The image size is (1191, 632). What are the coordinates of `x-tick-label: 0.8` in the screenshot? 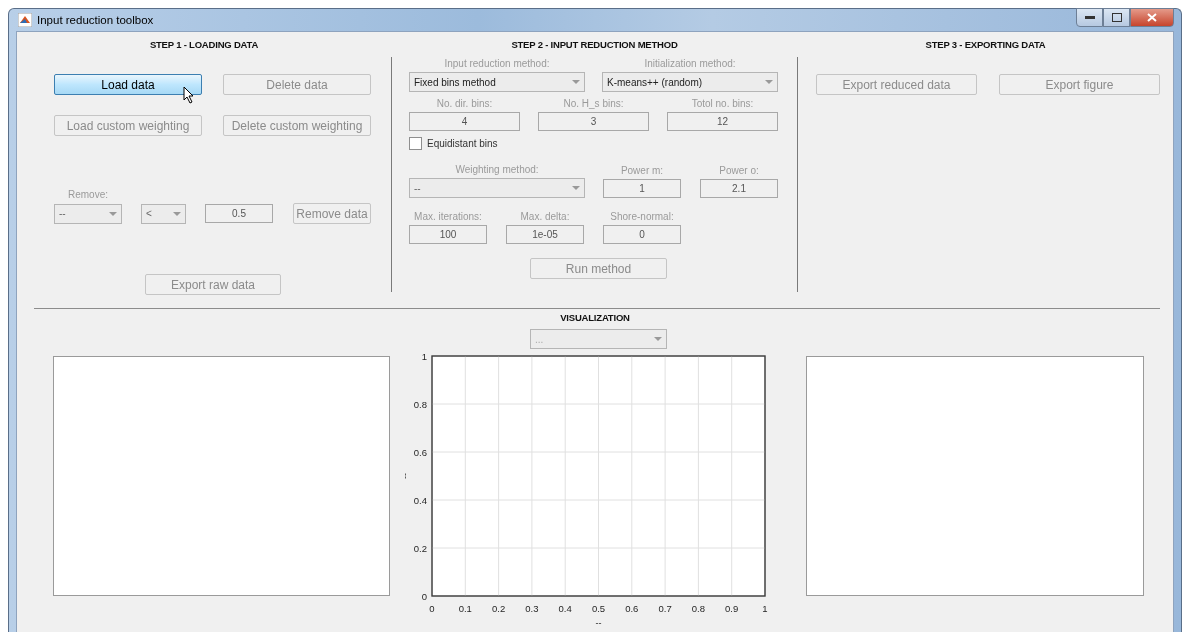 It's located at (698, 608).